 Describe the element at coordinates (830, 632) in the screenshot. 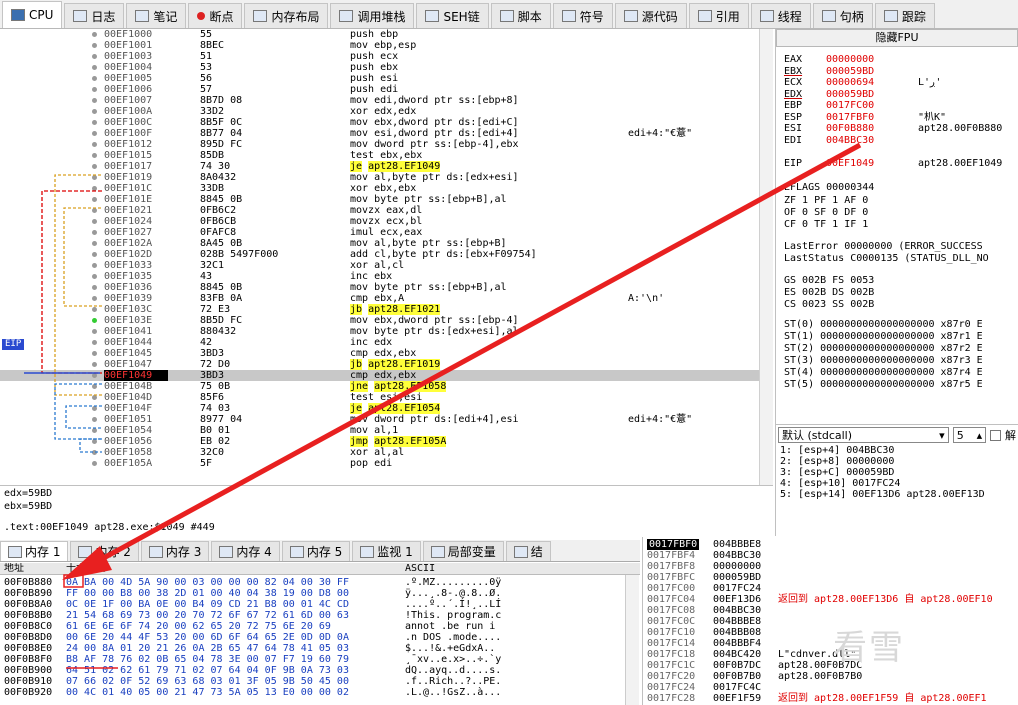

I see `stack-row: 0017FC10 004BBB08` at that location.